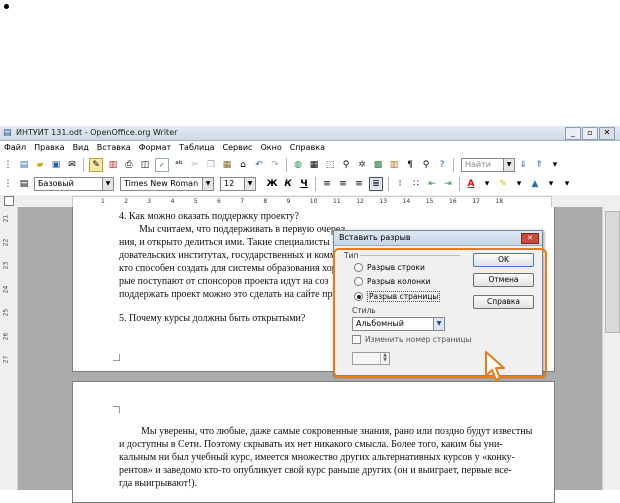  Describe the element at coordinates (6, 242) in the screenshot. I see `vruler-tick-label: 22` at that location.